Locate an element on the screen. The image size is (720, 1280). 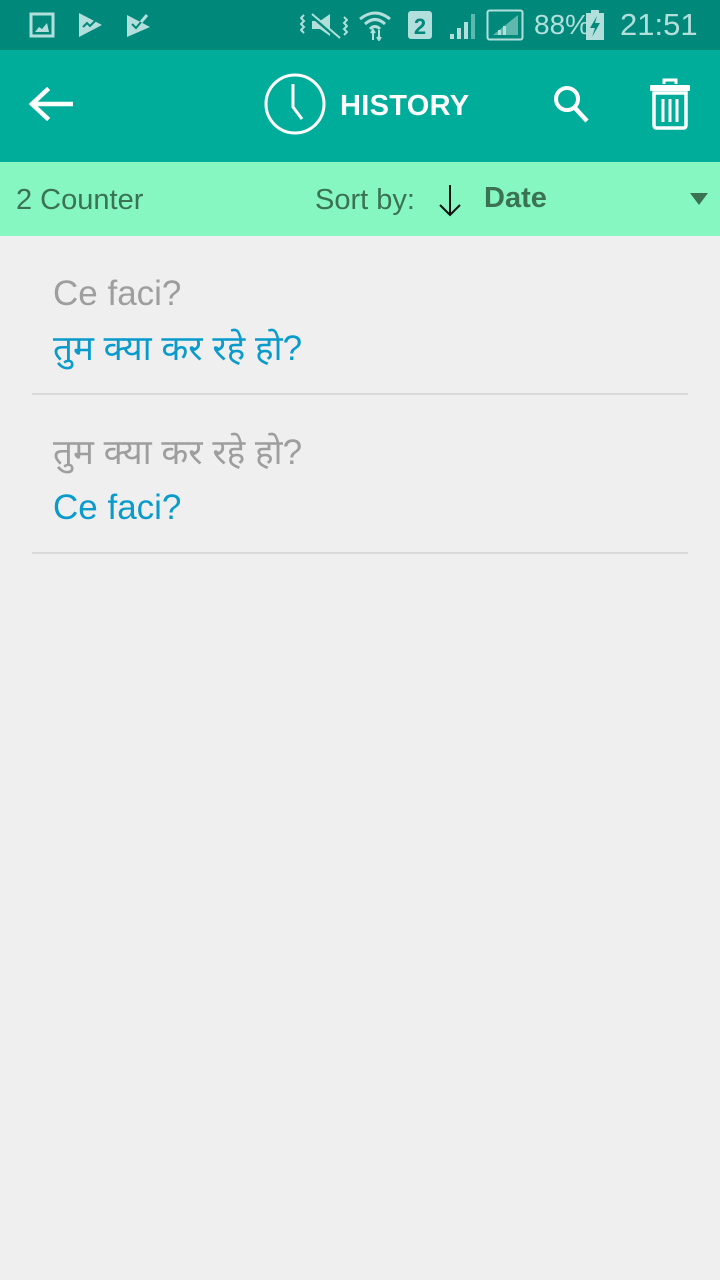
svg-text: 2 is located at coordinates (420, 26).